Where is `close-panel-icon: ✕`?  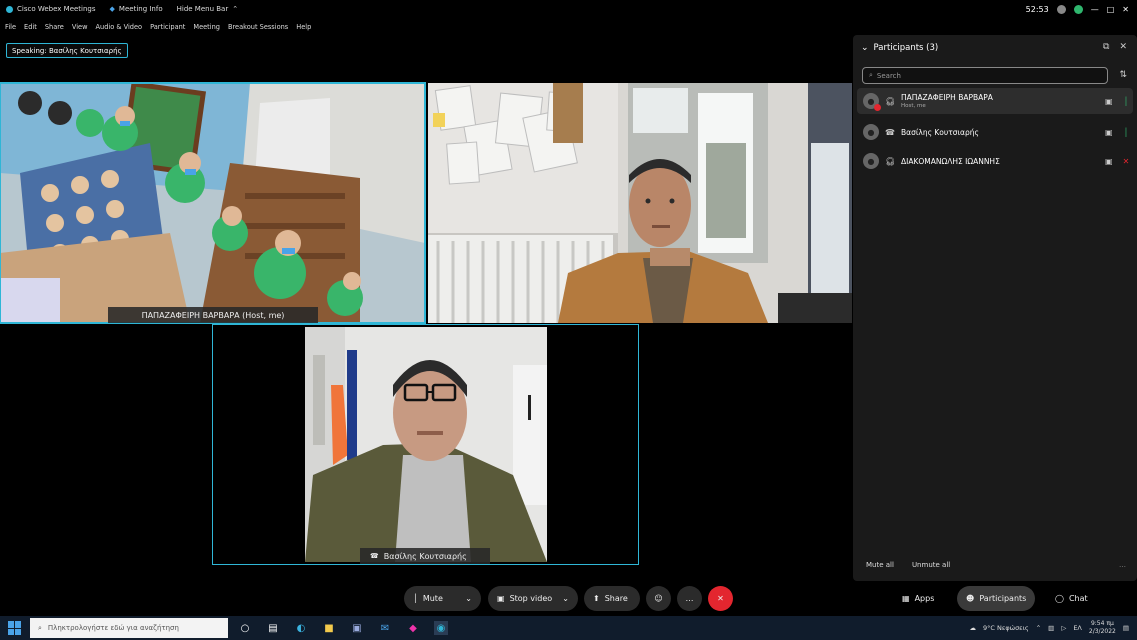 close-panel-icon: ✕ is located at coordinates (1123, 47).